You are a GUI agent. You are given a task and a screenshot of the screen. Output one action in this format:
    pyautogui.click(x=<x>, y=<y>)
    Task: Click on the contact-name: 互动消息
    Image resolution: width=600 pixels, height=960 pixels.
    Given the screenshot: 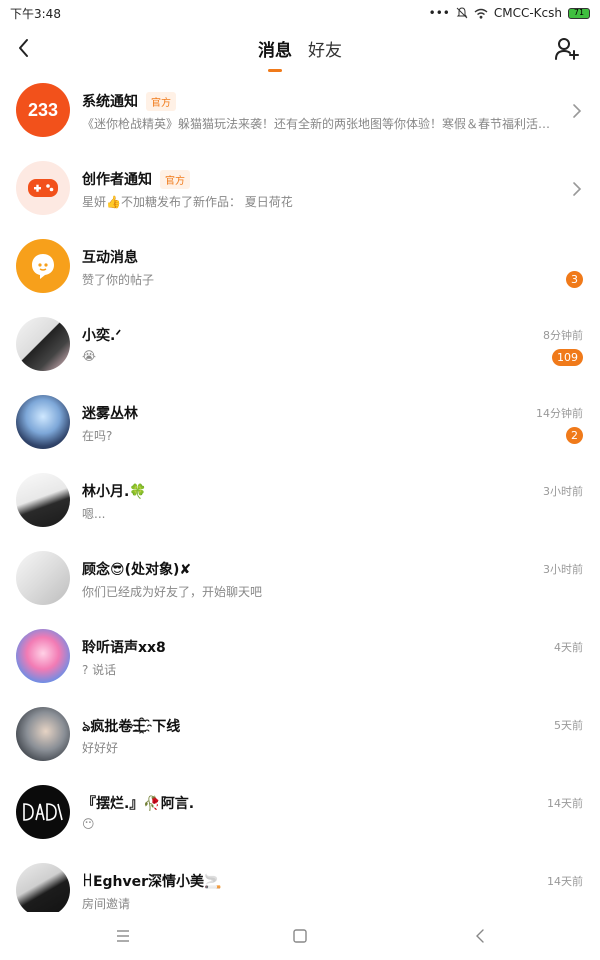 What is the action you would take?
    pyautogui.click(x=110, y=258)
    